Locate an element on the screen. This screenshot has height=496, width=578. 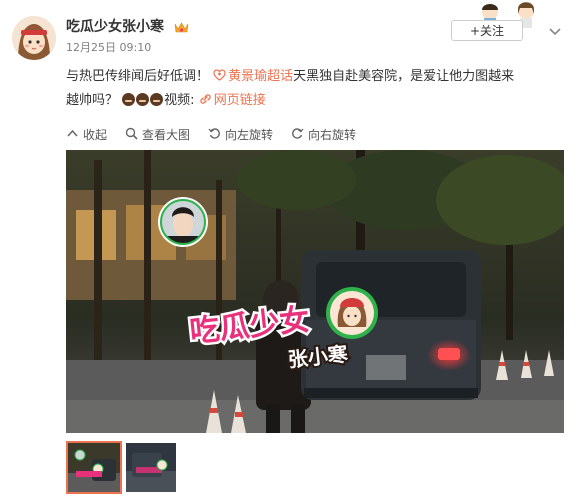
view-large-label: 查看大图 is located at coordinates (166, 135).